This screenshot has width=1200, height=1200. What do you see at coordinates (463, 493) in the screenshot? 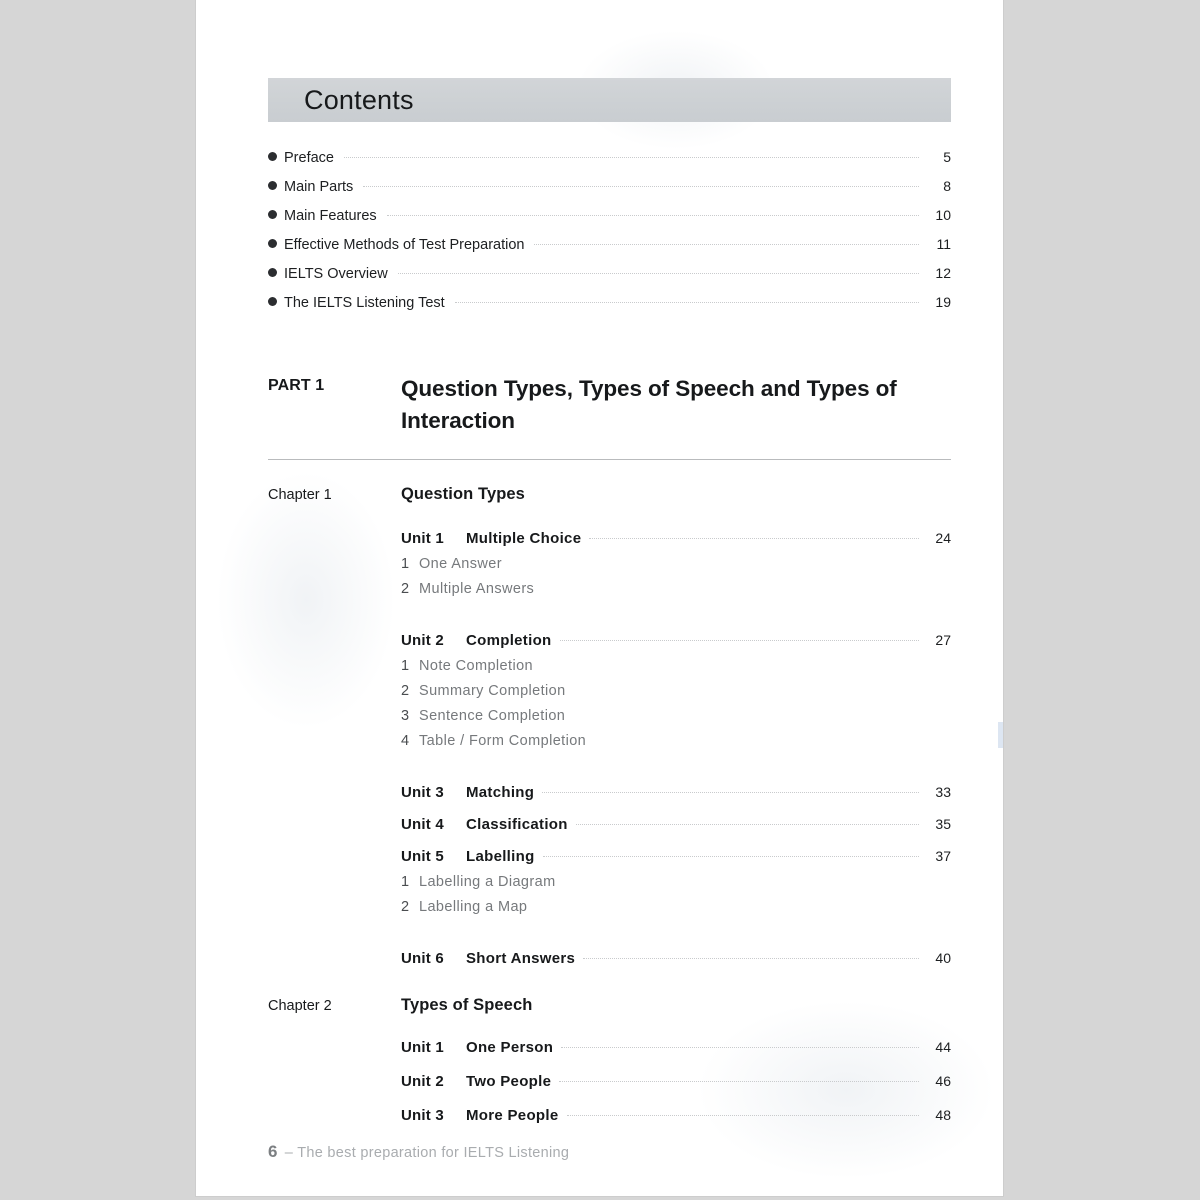
I see `chapter-title: Question Types` at bounding box center [463, 493].